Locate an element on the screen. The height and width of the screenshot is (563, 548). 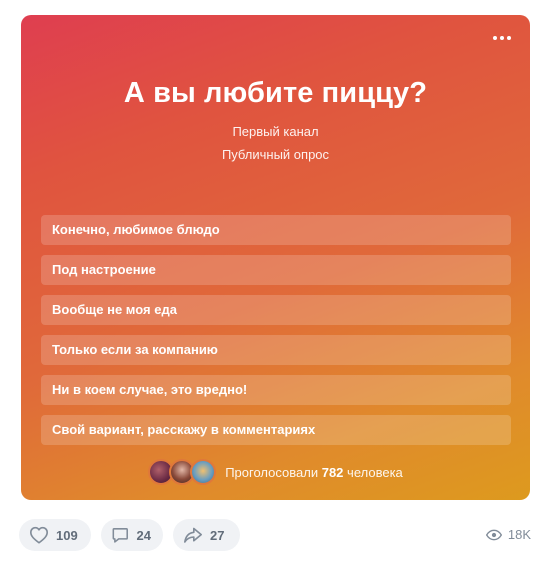
views-count: 18K is located at coordinates (519, 534).